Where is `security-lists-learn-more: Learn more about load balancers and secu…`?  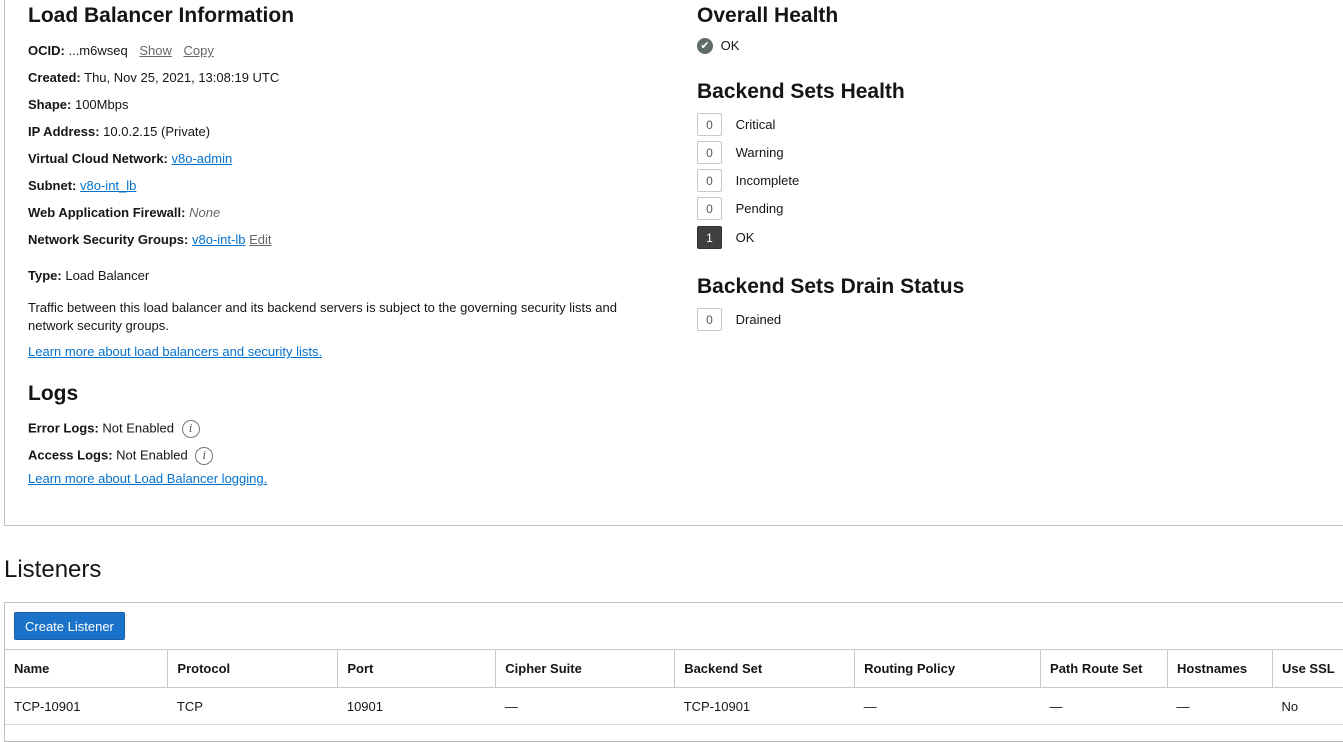
security-lists-learn-more: Learn more about load balancers and secu… is located at coordinates (175, 351).